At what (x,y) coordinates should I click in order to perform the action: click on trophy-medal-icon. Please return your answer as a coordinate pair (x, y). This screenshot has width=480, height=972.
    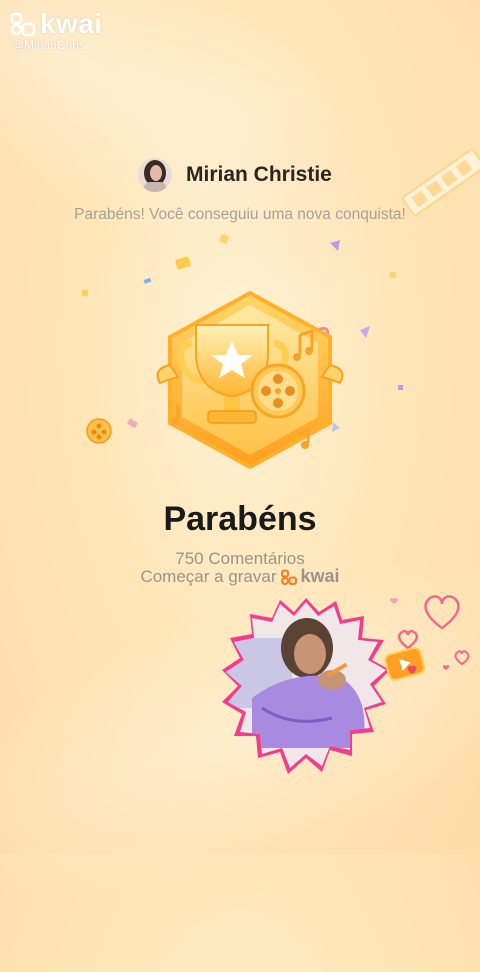
    Looking at the image, I should click on (250, 380).